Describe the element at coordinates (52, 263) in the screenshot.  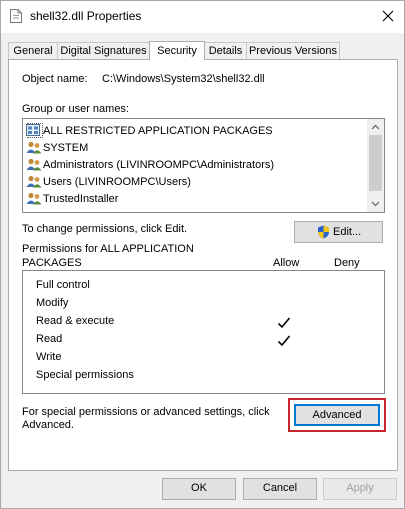
I see `permissions-header-cont: PACKAGES` at that location.